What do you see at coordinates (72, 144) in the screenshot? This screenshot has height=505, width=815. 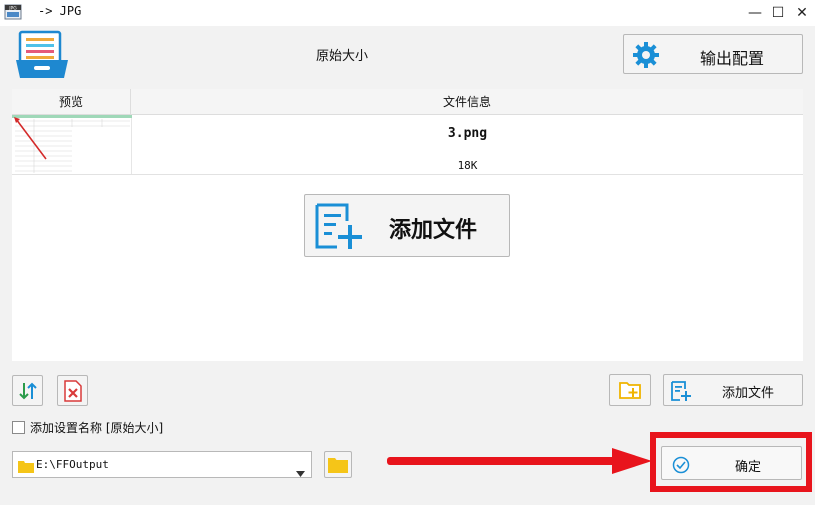 I see `file-thumbnail` at bounding box center [72, 144].